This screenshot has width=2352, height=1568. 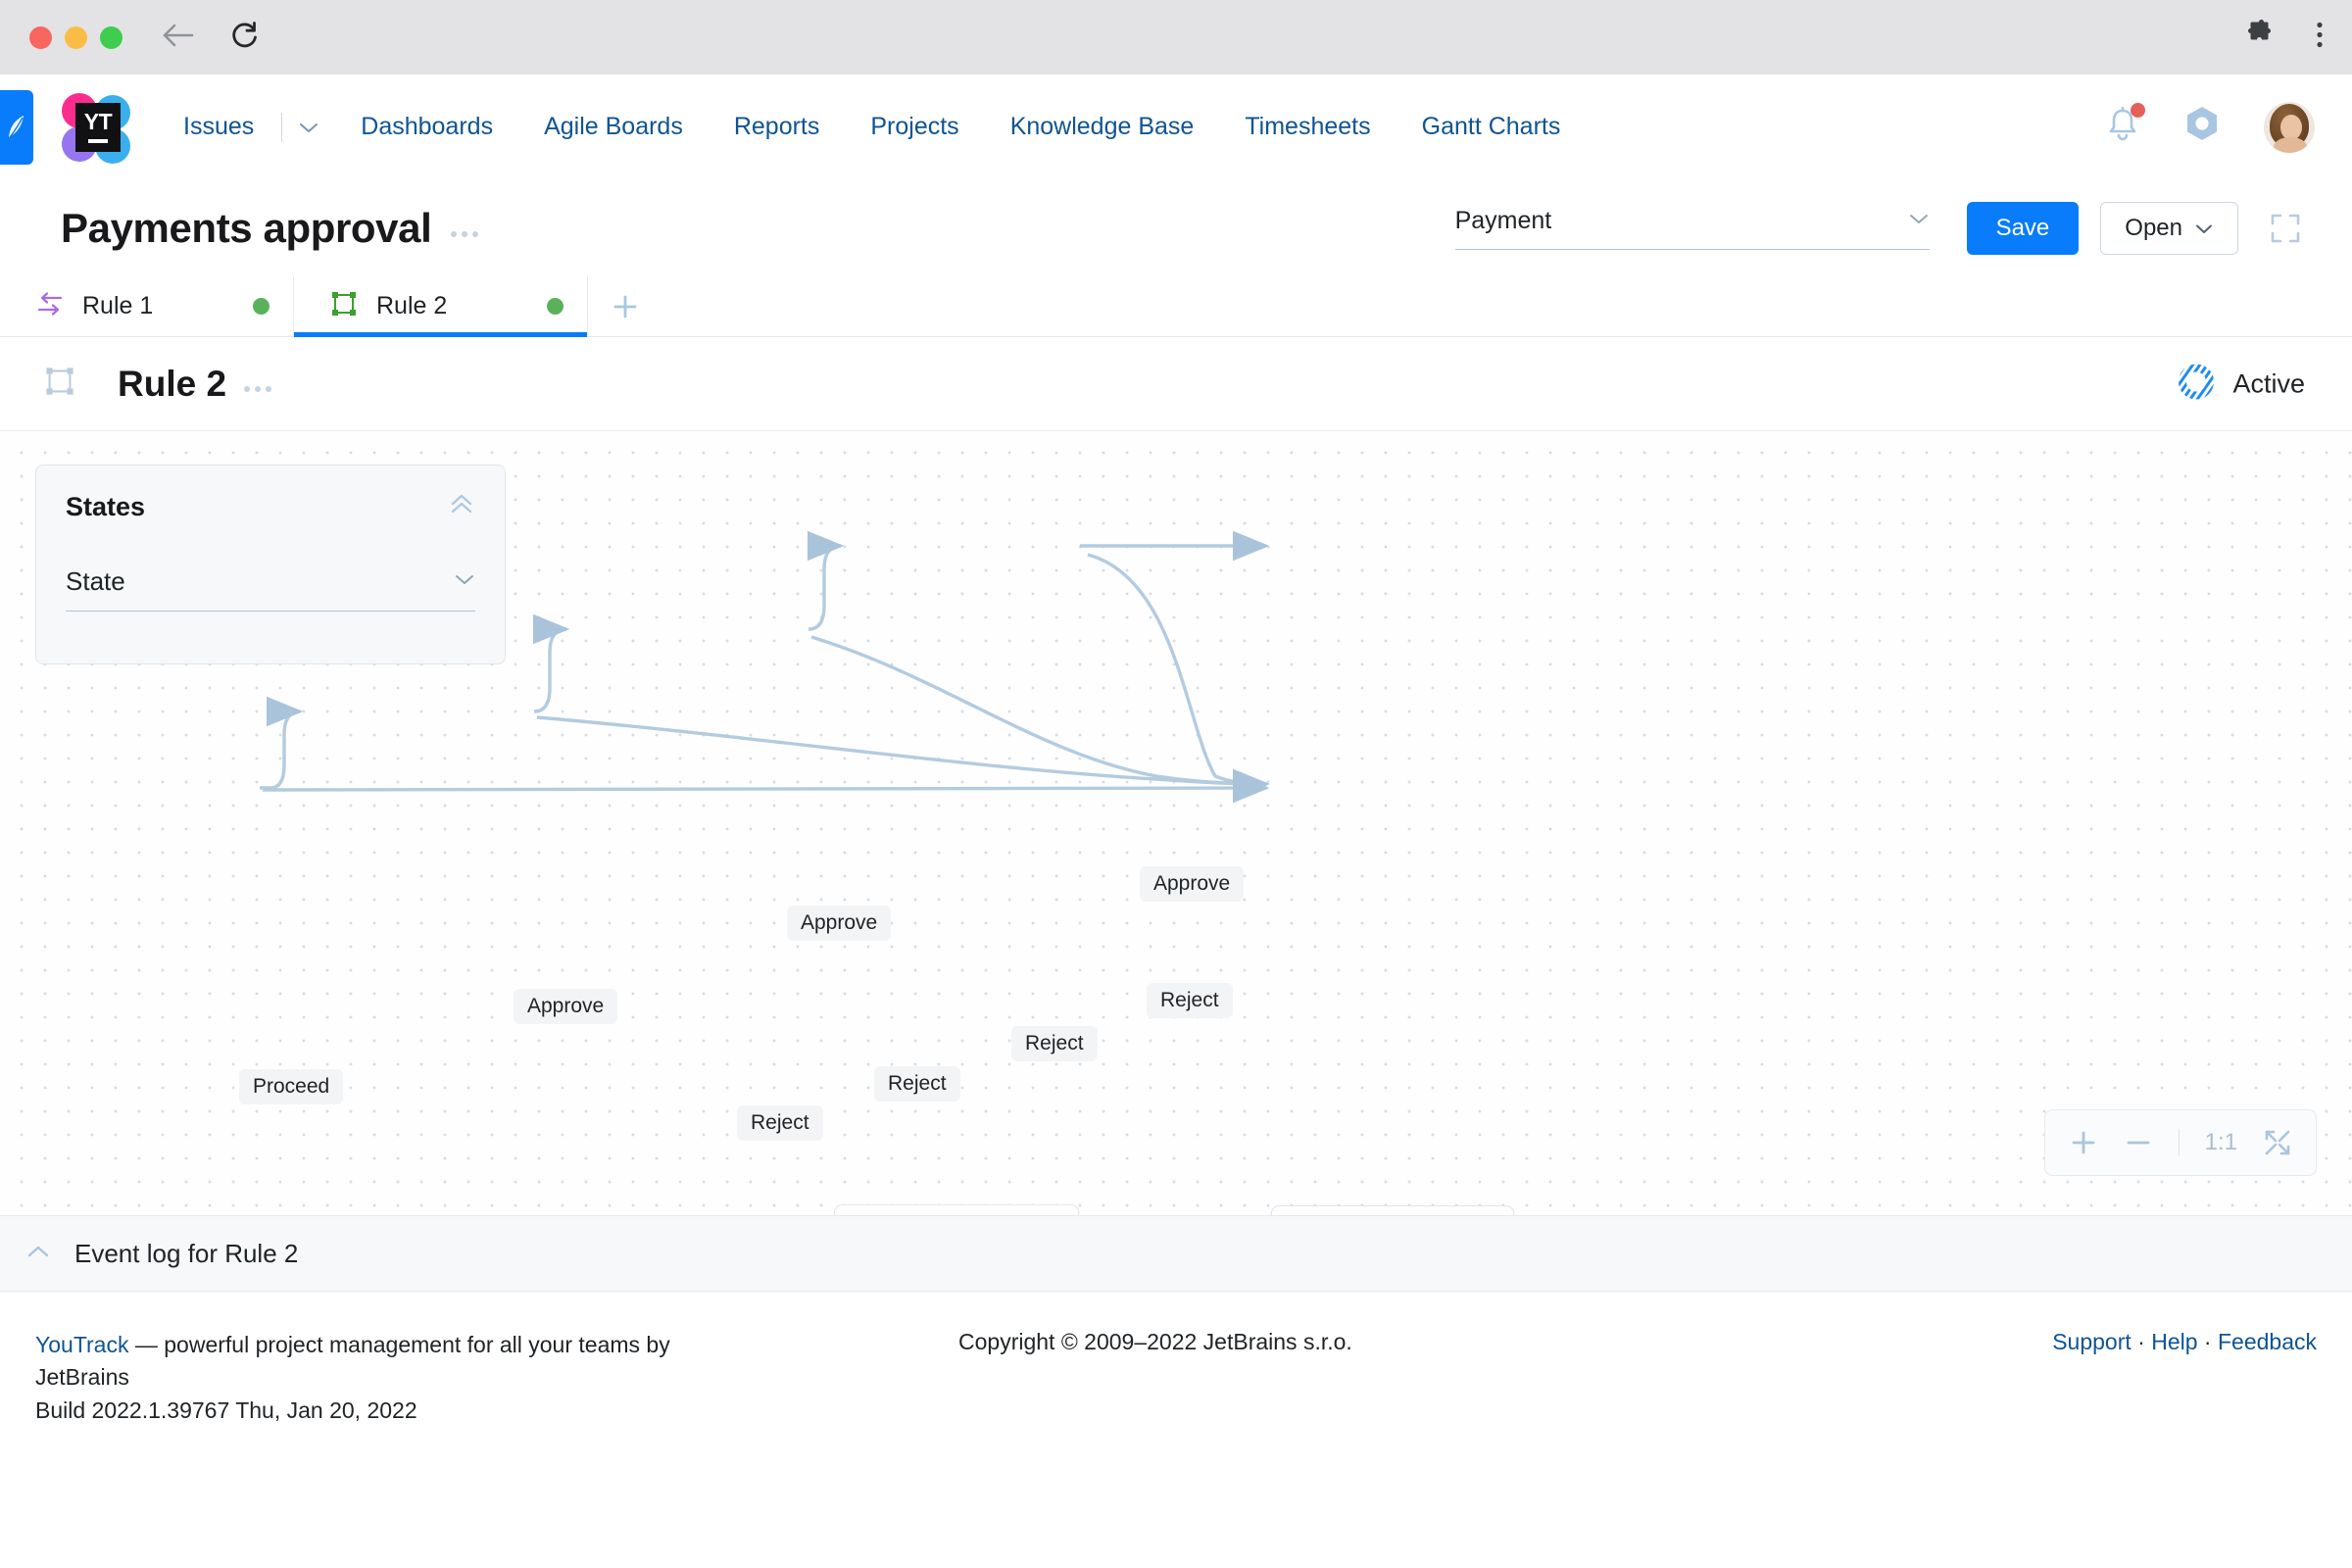 What do you see at coordinates (2221, 1142) in the screenshot?
I see `zoom-ratio-label: 1:1` at bounding box center [2221, 1142].